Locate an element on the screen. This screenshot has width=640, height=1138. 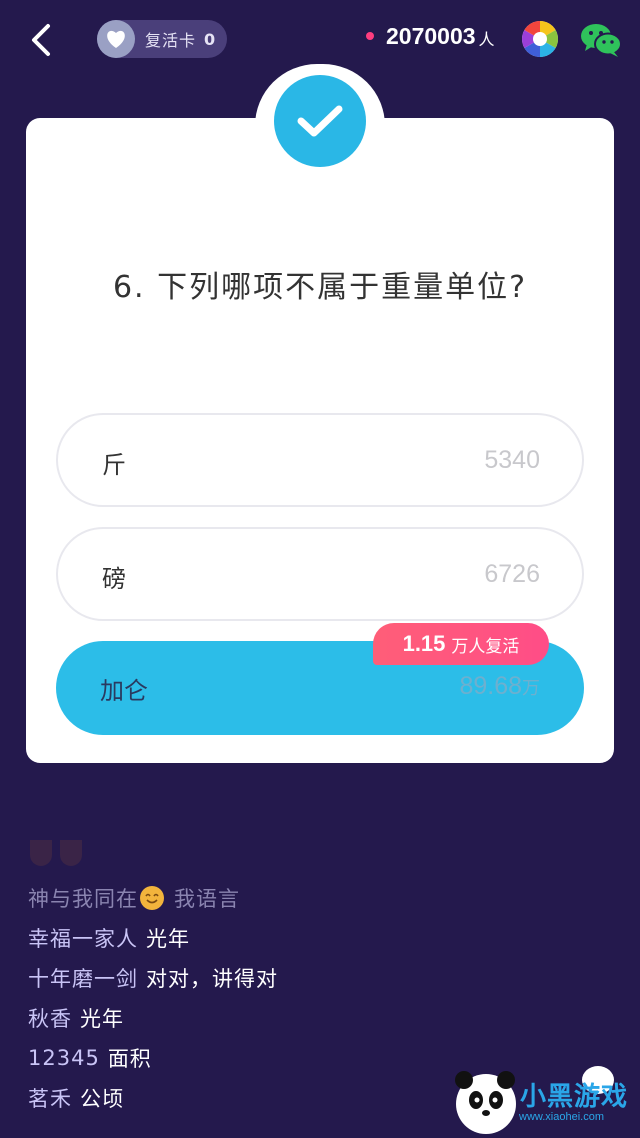
option-a: 斤 5340 is located at coordinates (320, 460).